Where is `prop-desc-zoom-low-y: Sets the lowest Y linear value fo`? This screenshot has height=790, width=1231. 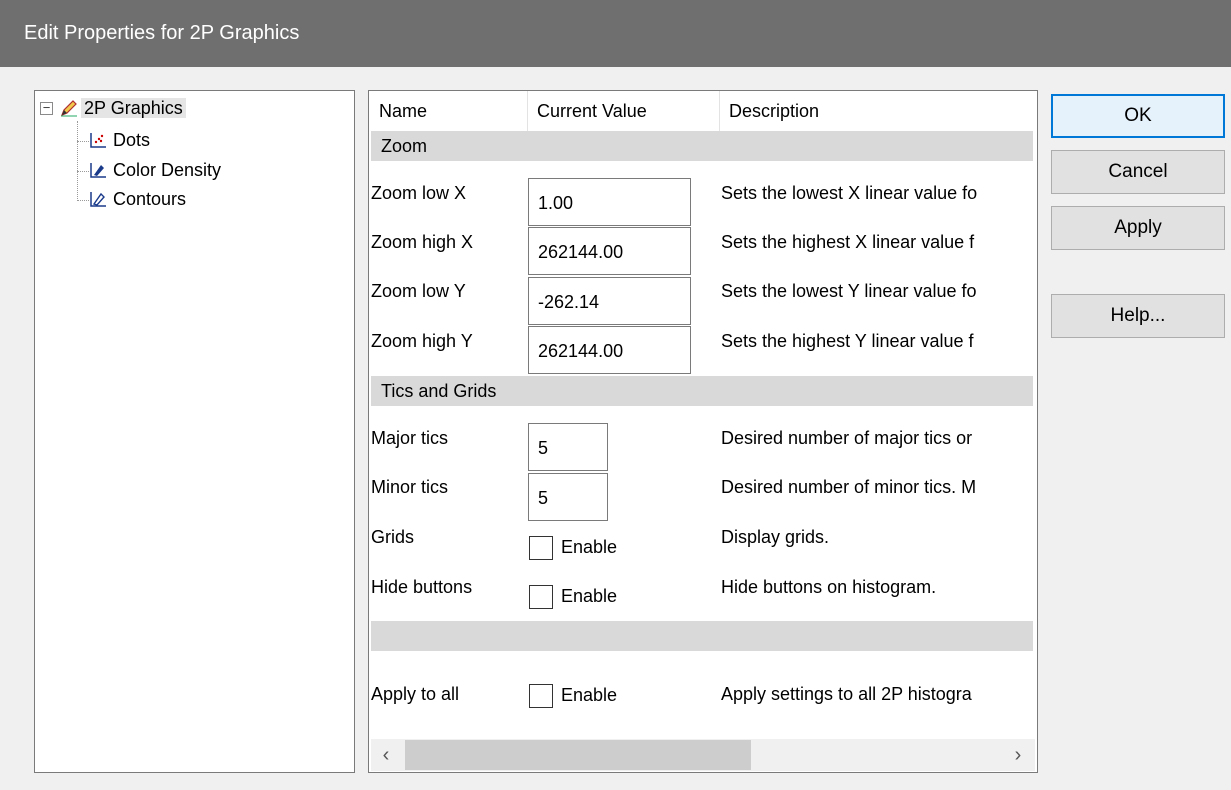 prop-desc-zoom-low-y: Sets the lowest Y linear value fo is located at coordinates (849, 291).